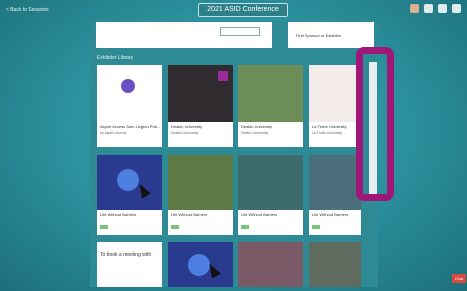  I want to click on back-link: < Back to Sessions, so click(27, 10).